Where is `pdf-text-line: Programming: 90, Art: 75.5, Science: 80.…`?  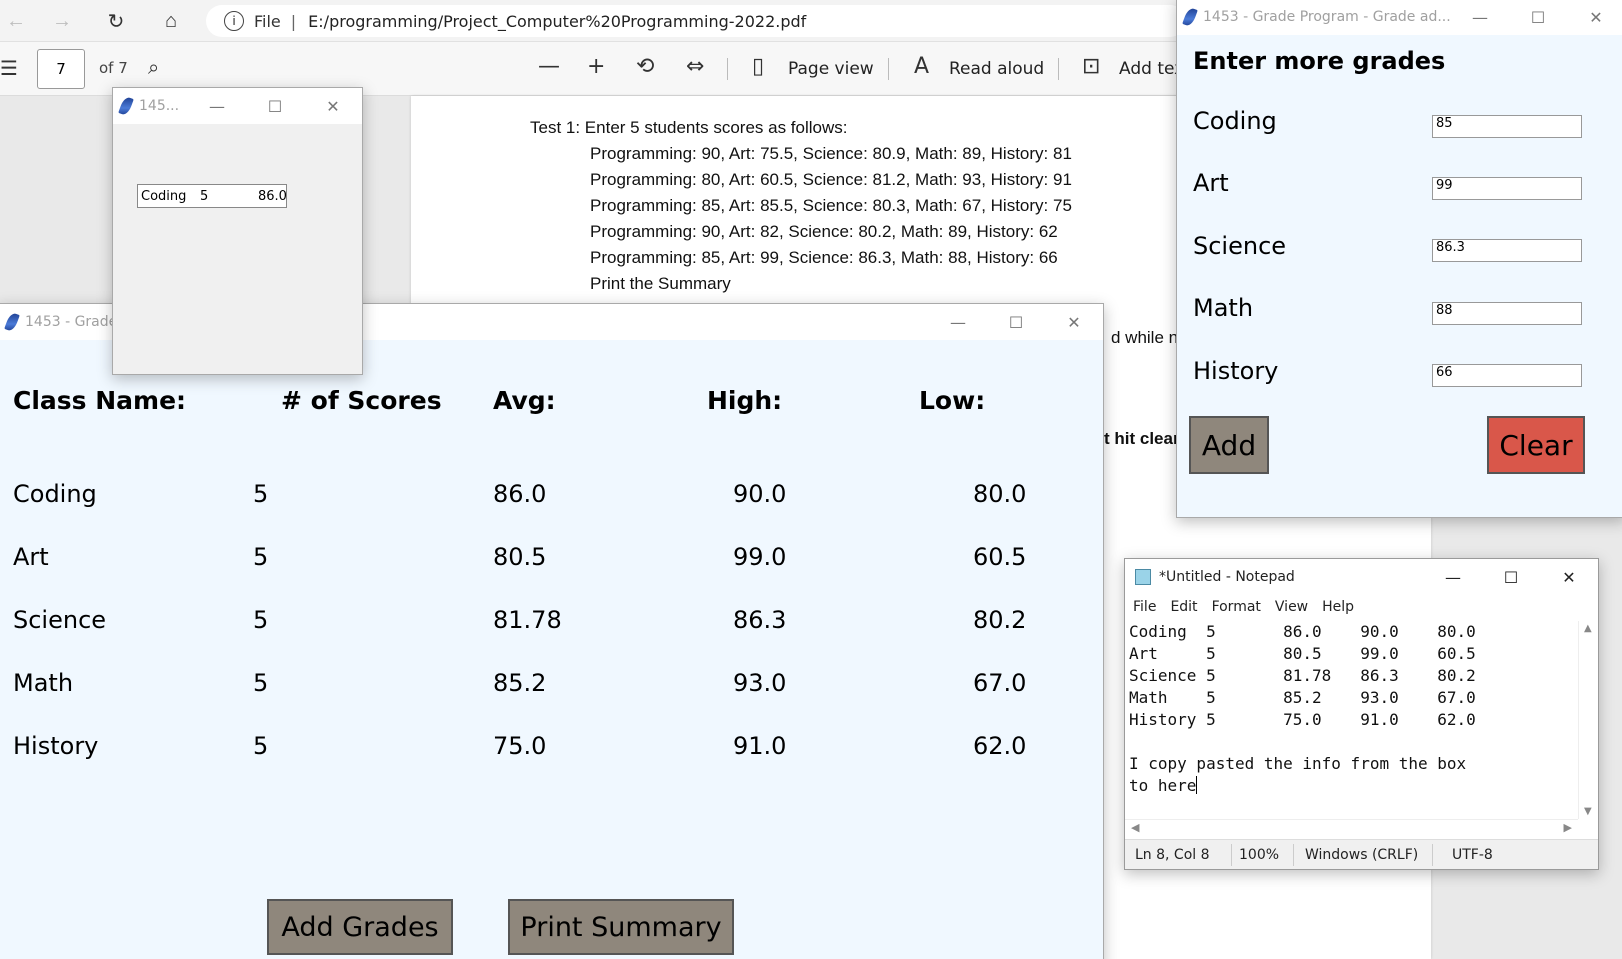
pdf-text-line: Programming: 90, Art: 75.5, Science: 80.… is located at coordinates (831, 153).